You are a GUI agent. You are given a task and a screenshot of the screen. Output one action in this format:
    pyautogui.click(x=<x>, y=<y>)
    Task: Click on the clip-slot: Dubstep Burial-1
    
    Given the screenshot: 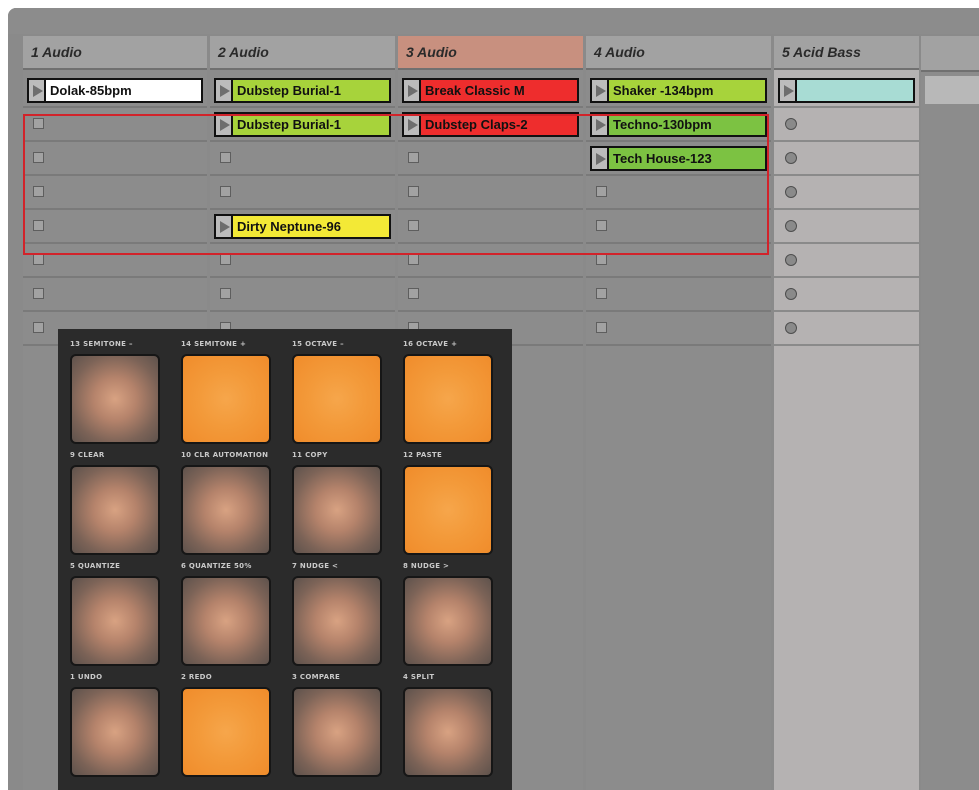 What is the action you would take?
    pyautogui.click(x=302, y=91)
    